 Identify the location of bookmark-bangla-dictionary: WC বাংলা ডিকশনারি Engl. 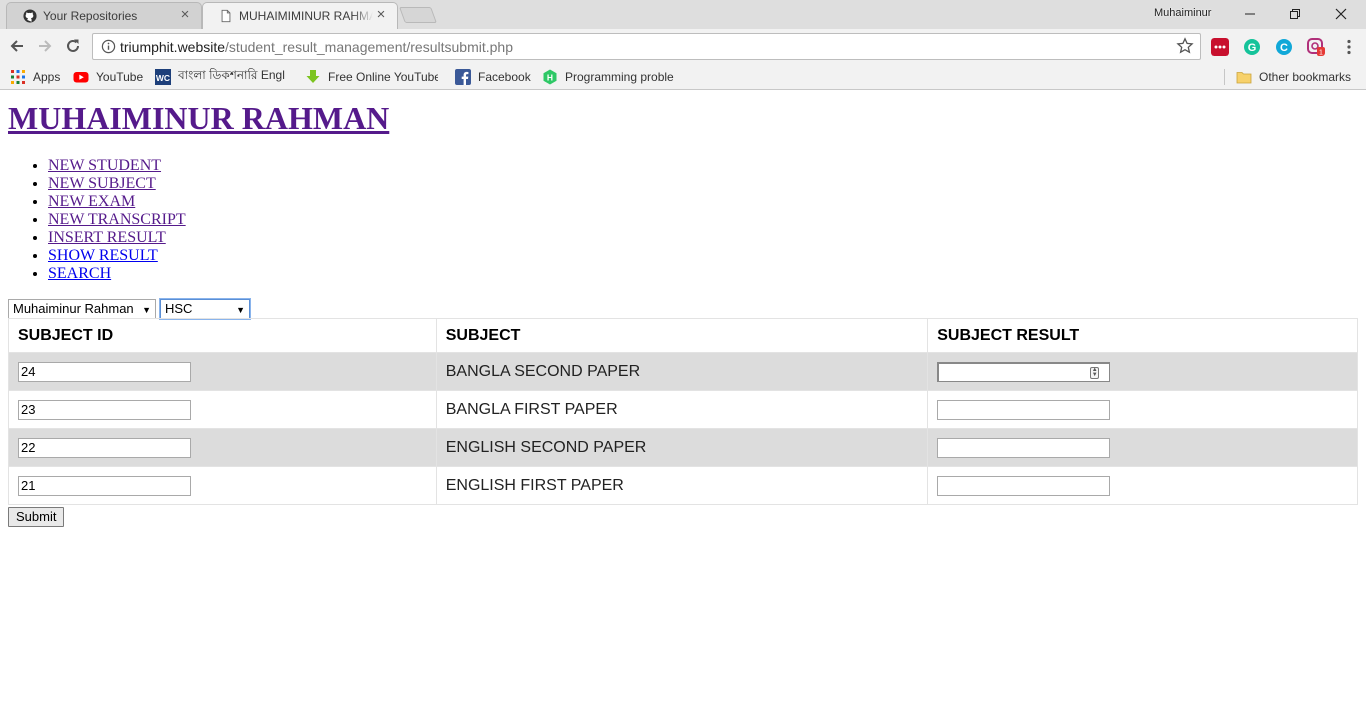
(220, 77).